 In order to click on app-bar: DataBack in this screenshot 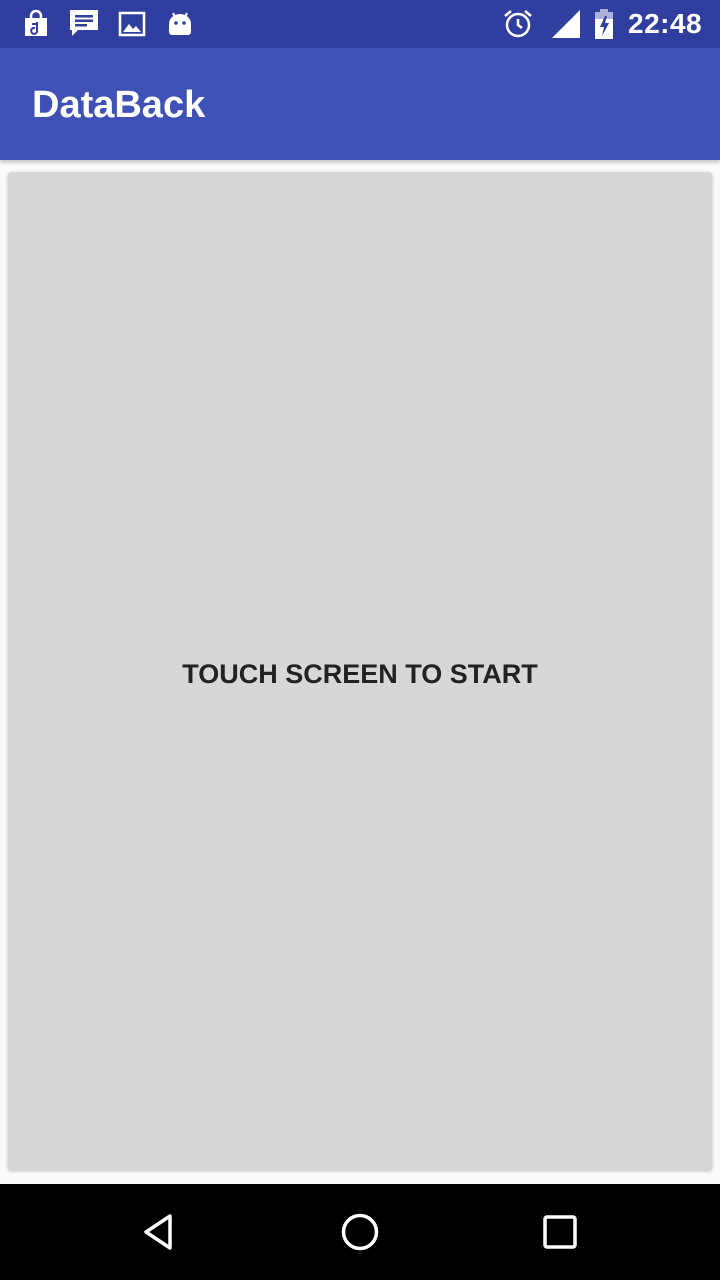, I will do `click(360, 104)`.